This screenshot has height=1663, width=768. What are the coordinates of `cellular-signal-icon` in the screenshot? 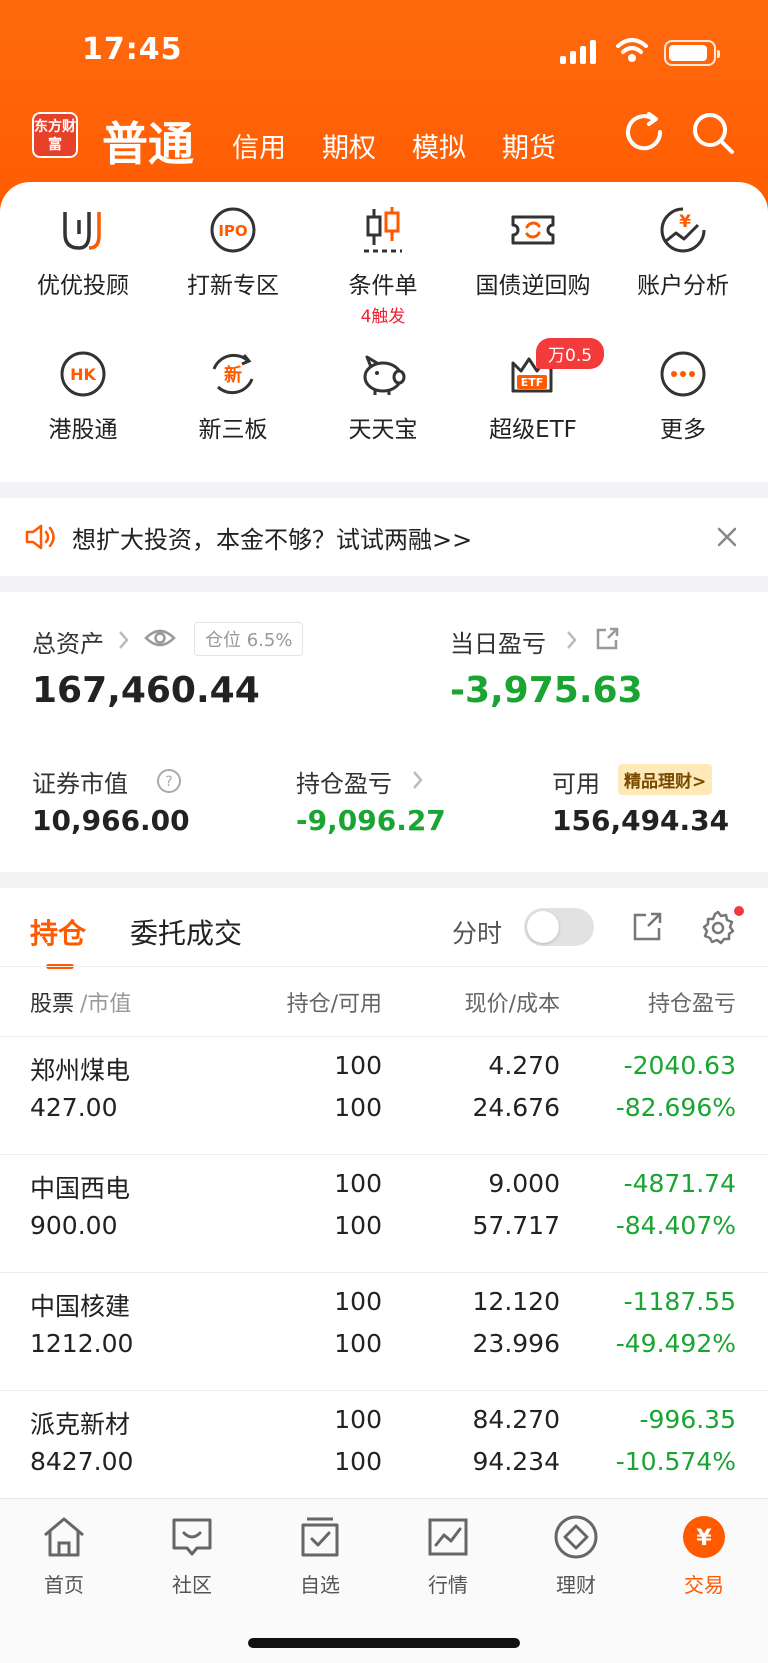 It's located at (578, 52).